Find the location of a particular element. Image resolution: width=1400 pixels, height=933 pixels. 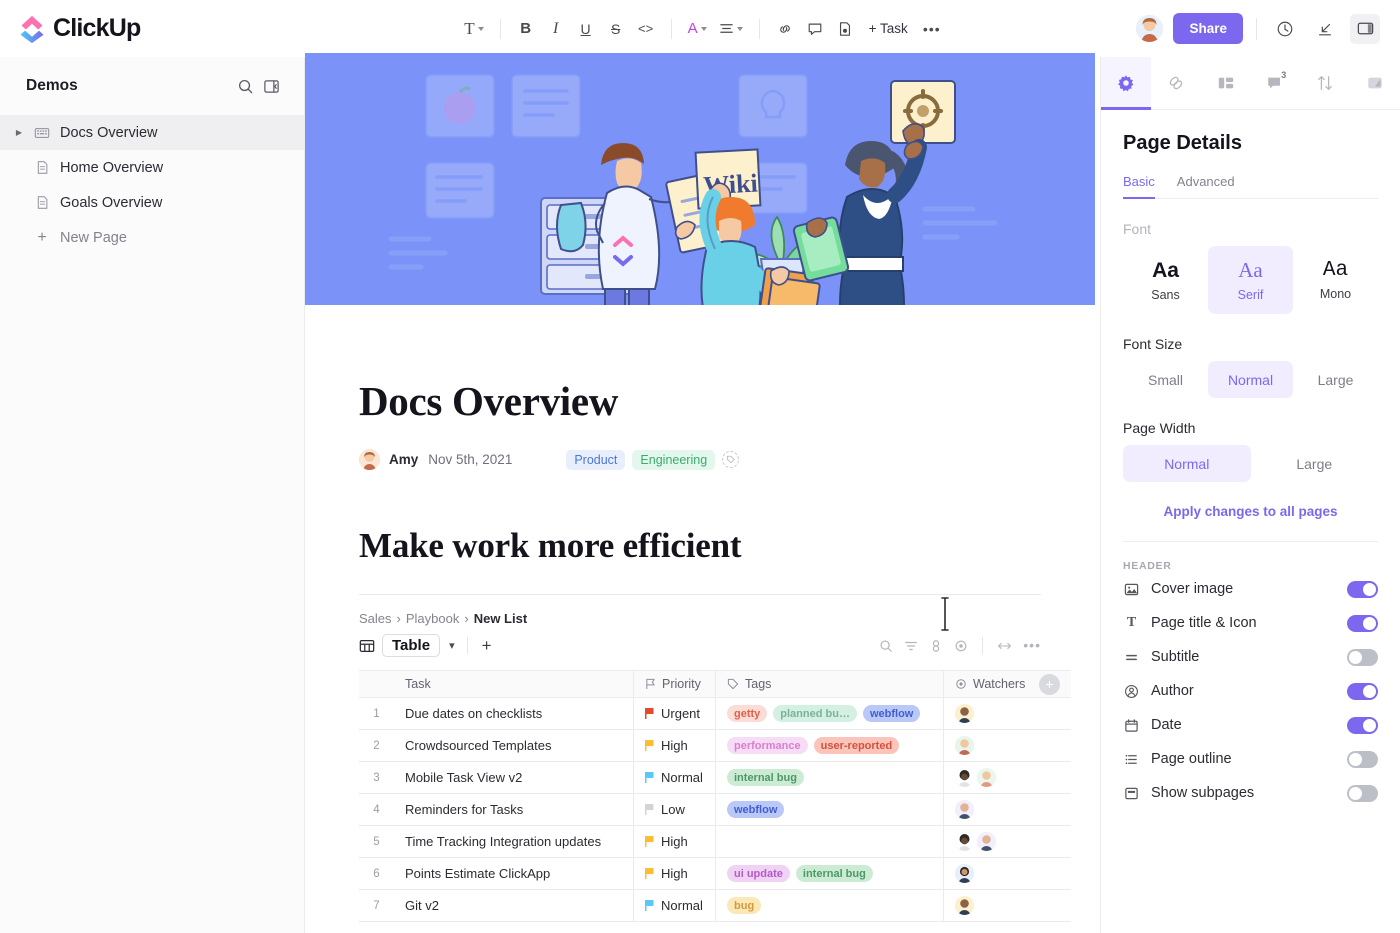

view-name-button: Table is located at coordinates (411, 645).